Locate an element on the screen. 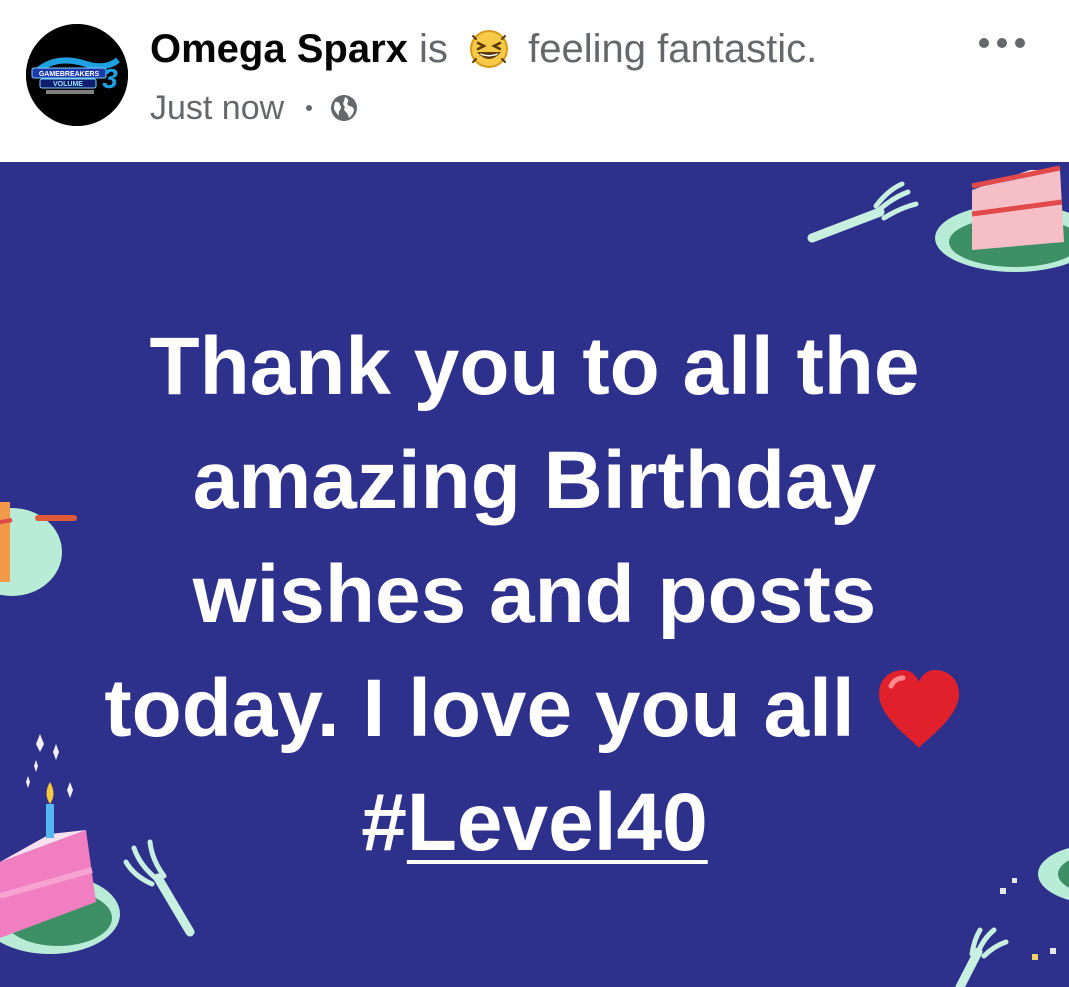 Image resolution: width=1069 pixels, height=987 pixels. more-options-icon is located at coordinates (1002, 43).